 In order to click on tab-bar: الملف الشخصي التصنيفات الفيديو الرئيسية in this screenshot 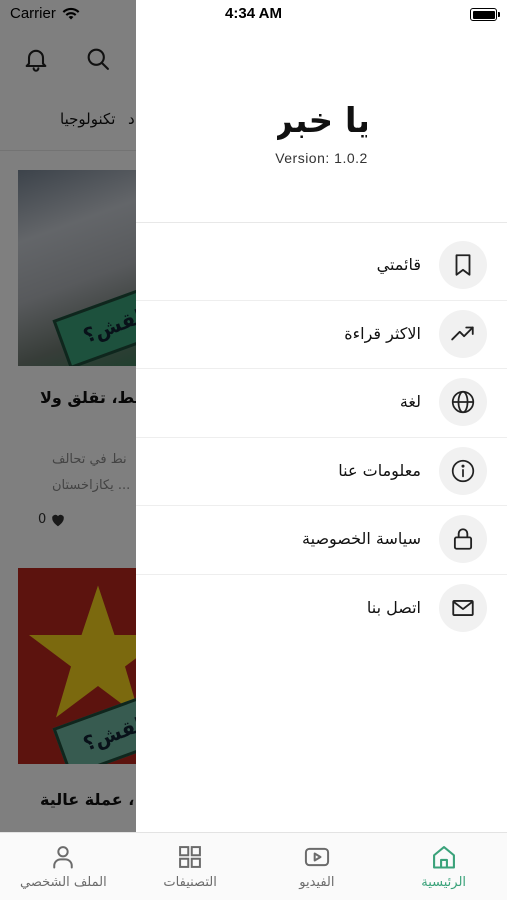, I will do `click(253, 866)`.